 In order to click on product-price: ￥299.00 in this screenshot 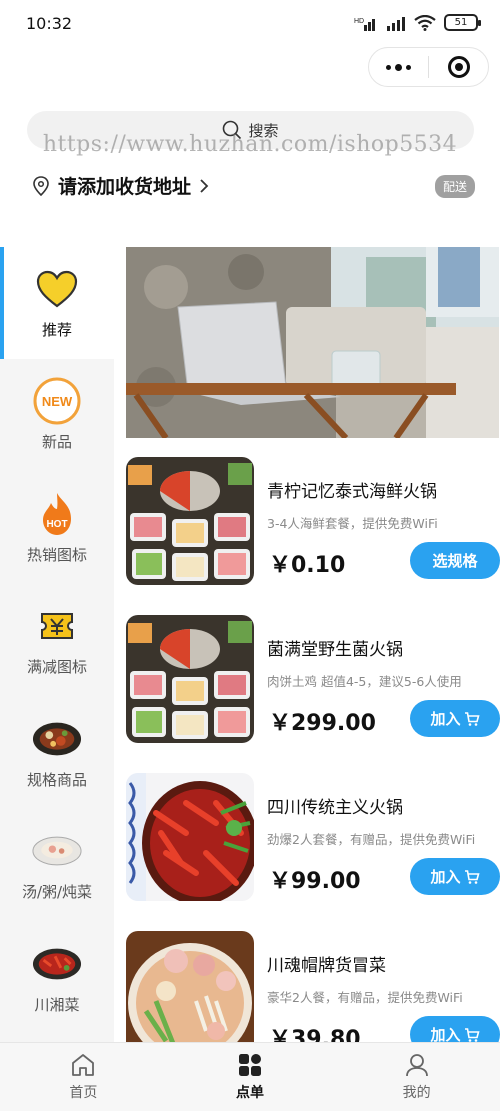, I will do `click(322, 723)`.